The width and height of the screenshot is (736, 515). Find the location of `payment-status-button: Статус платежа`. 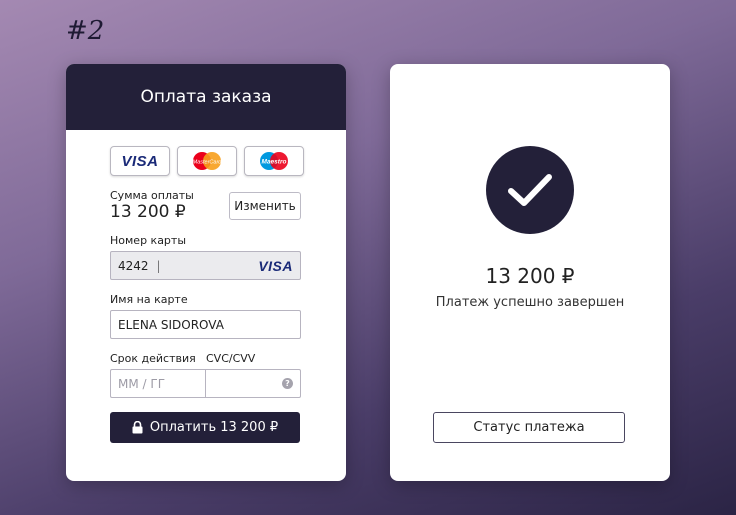

payment-status-button: Статус платежа is located at coordinates (529, 427).